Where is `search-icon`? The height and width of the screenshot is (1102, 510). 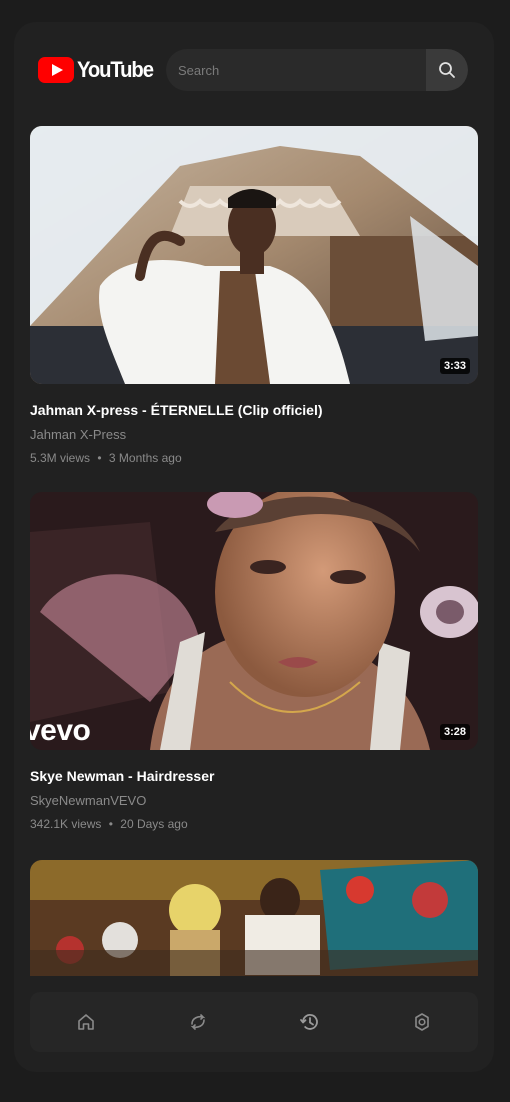 search-icon is located at coordinates (447, 70).